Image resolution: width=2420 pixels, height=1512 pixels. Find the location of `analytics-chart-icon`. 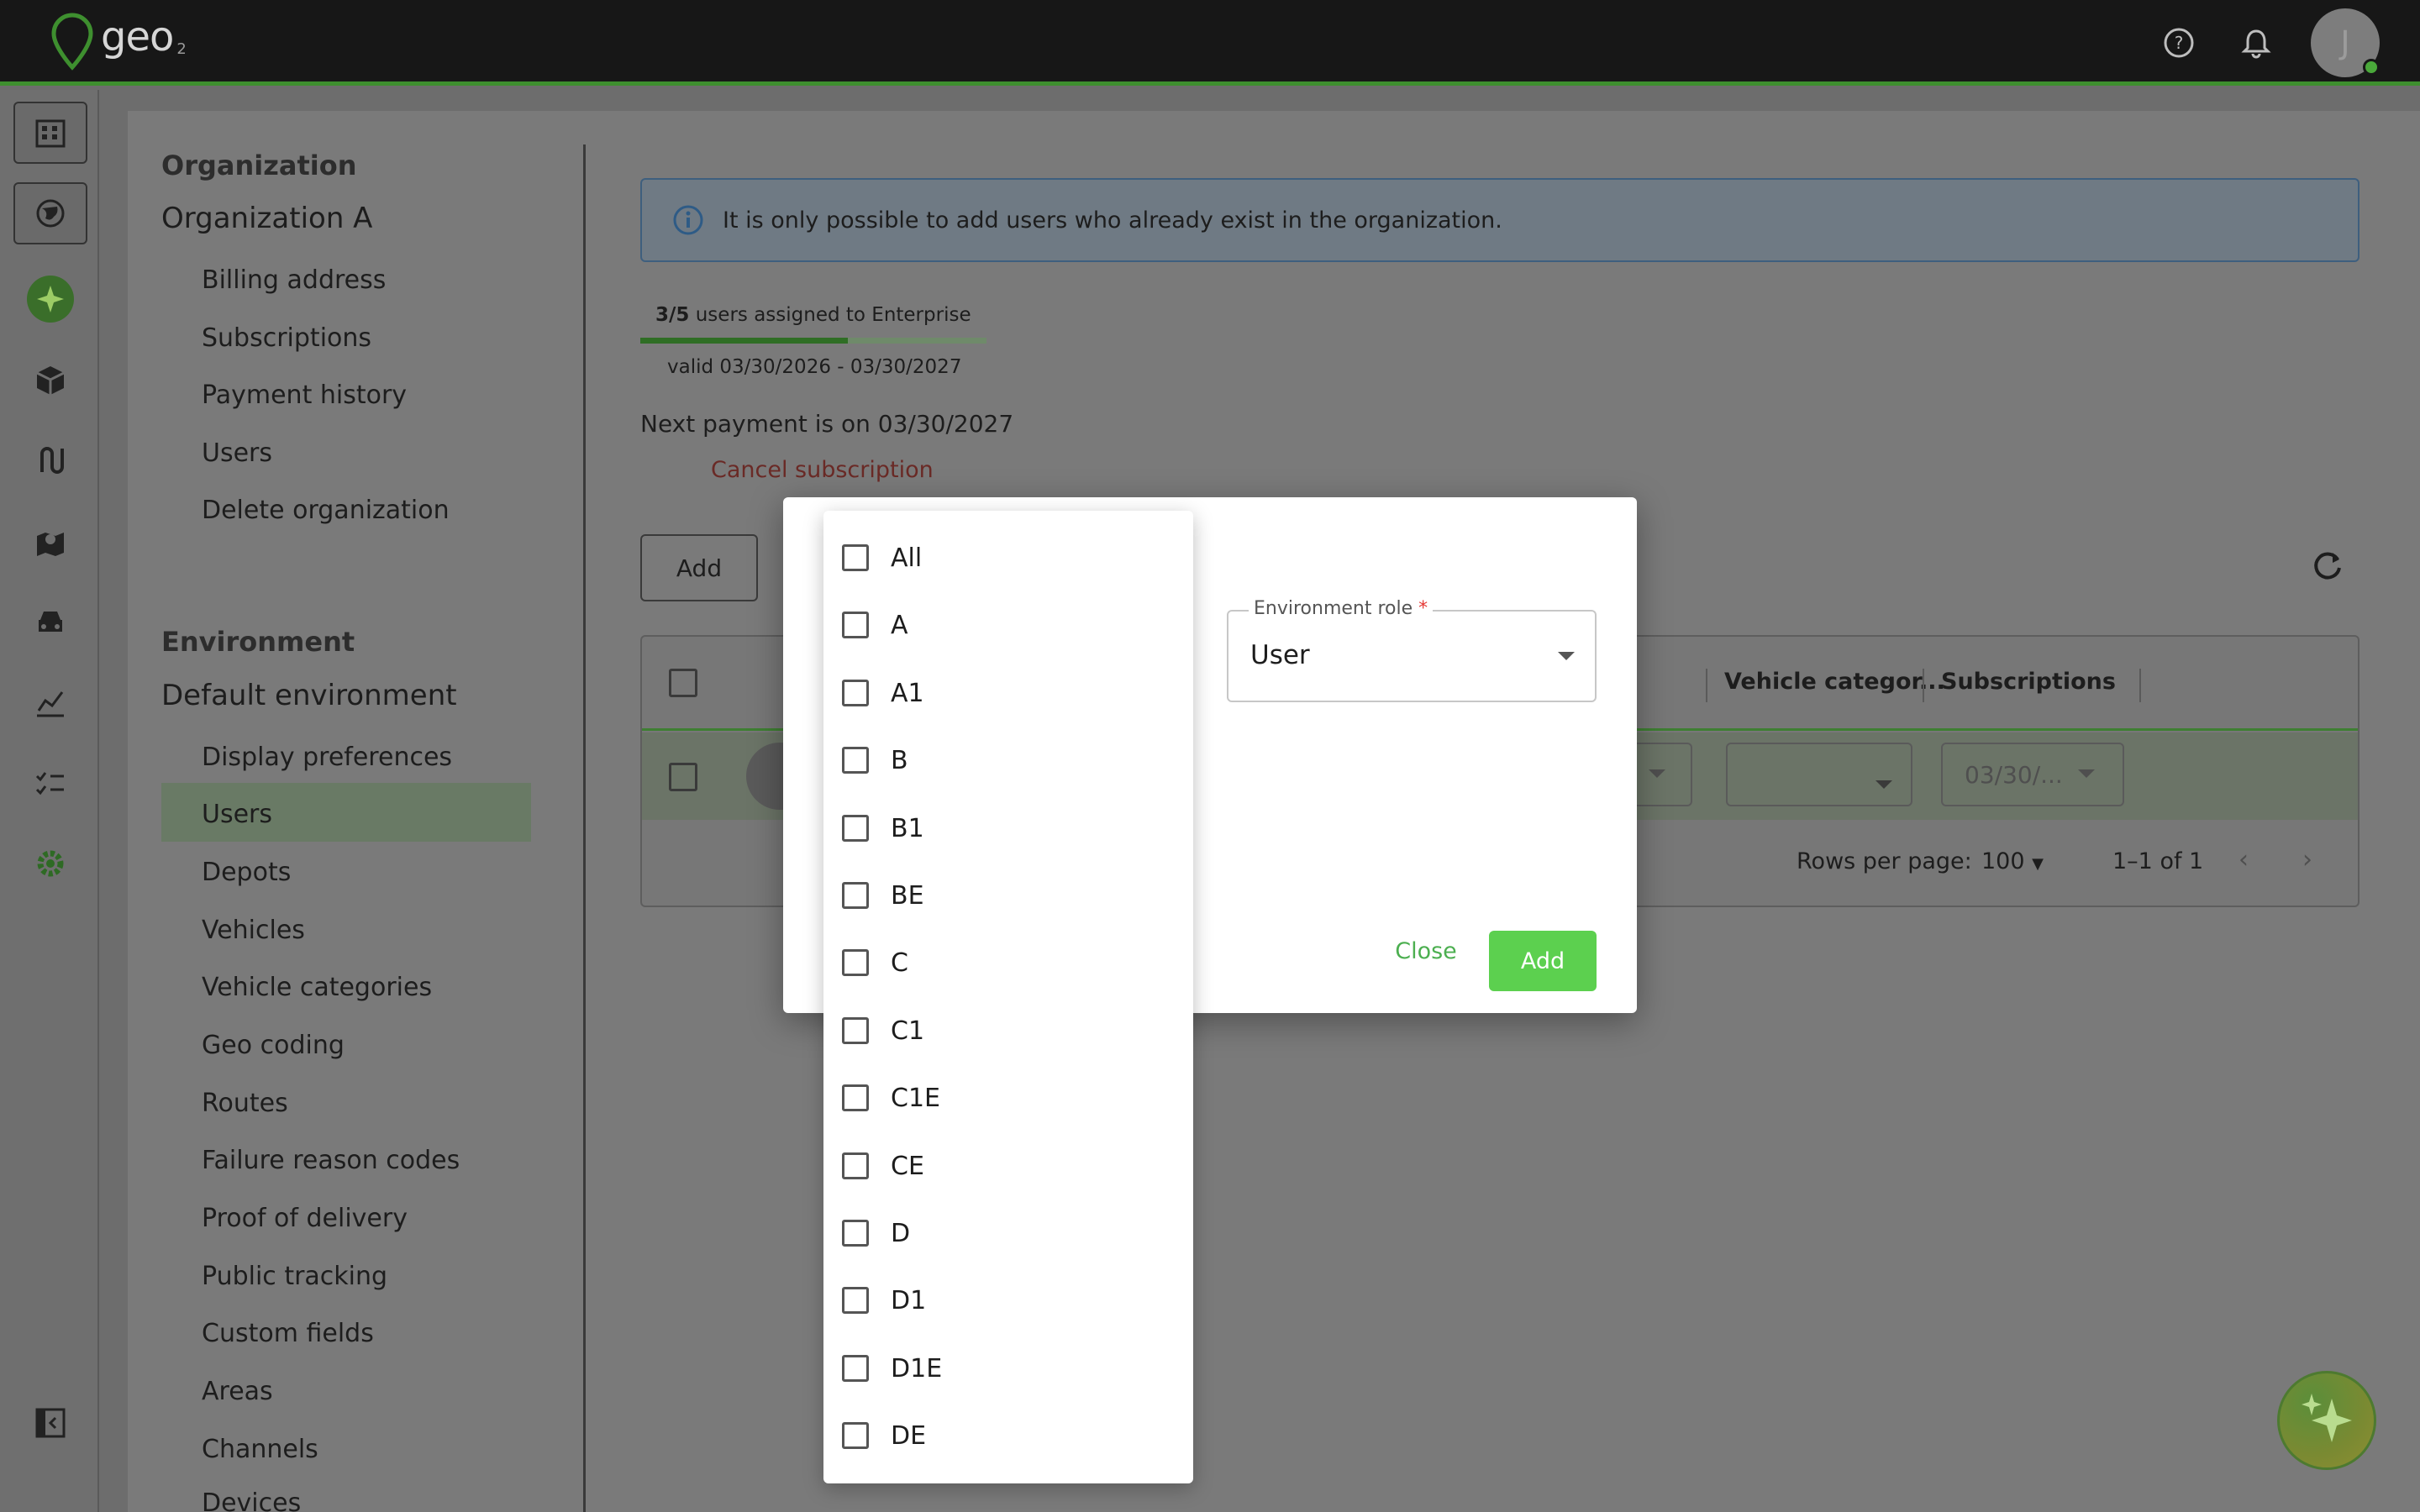

analytics-chart-icon is located at coordinates (50, 702).